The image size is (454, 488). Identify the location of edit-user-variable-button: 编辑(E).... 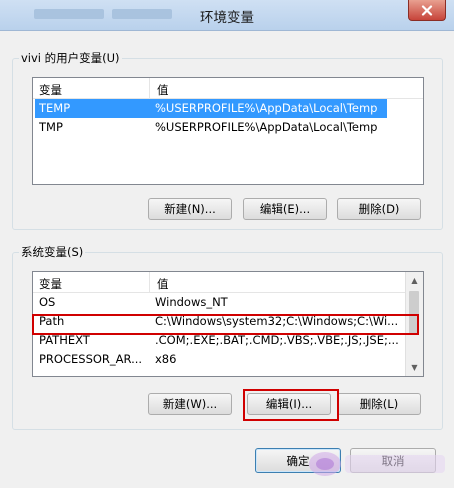
(285, 209).